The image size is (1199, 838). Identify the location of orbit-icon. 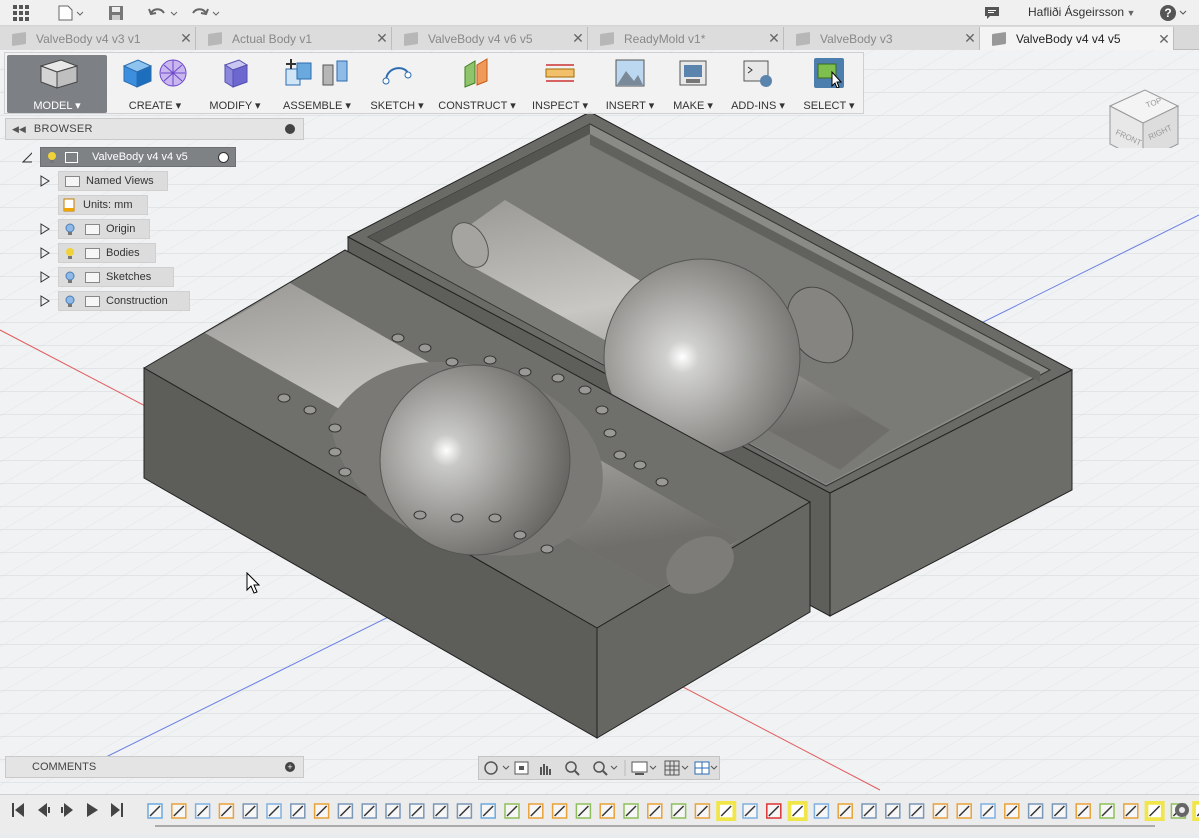
(497, 768).